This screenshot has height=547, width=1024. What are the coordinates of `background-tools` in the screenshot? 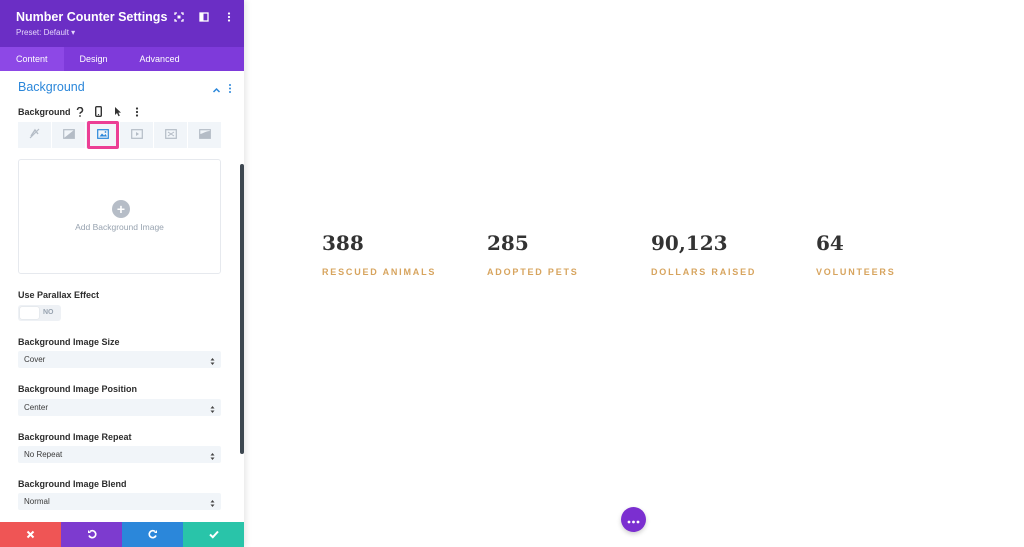 It's located at (108, 111).